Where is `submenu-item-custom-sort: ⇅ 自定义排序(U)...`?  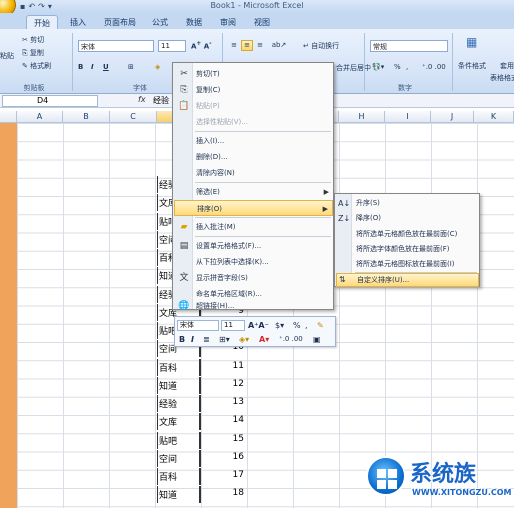
submenu-item-custom-sort: ⇅ 自定义排序(U)... is located at coordinates (407, 280).